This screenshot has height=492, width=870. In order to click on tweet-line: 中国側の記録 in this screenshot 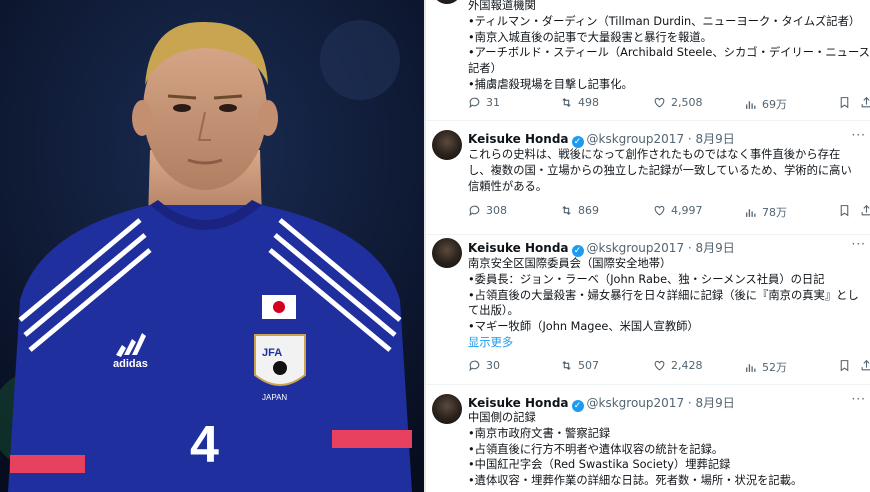, I will do `click(502, 417)`.